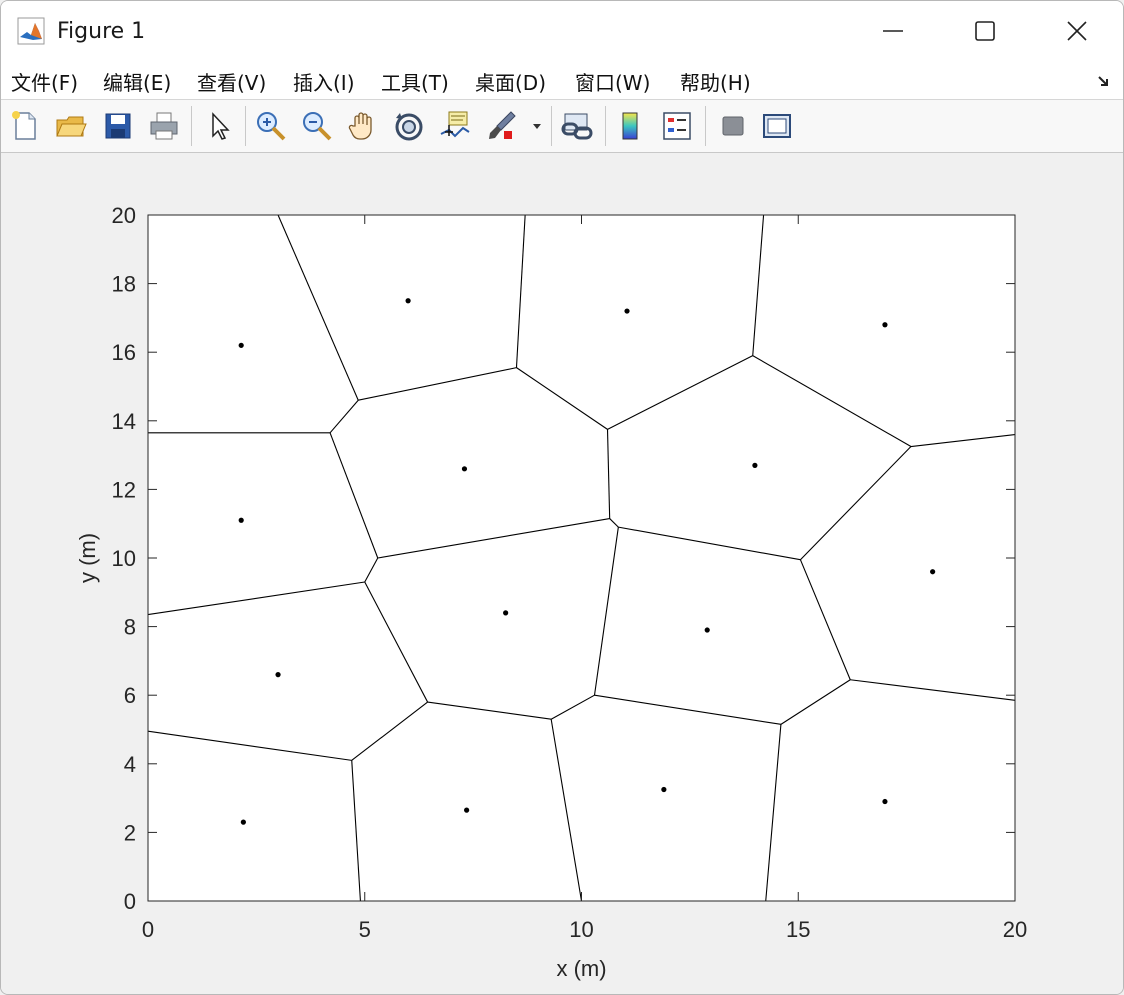 This screenshot has width=1124, height=995. I want to click on y-tick-label: 10, so click(124, 558).